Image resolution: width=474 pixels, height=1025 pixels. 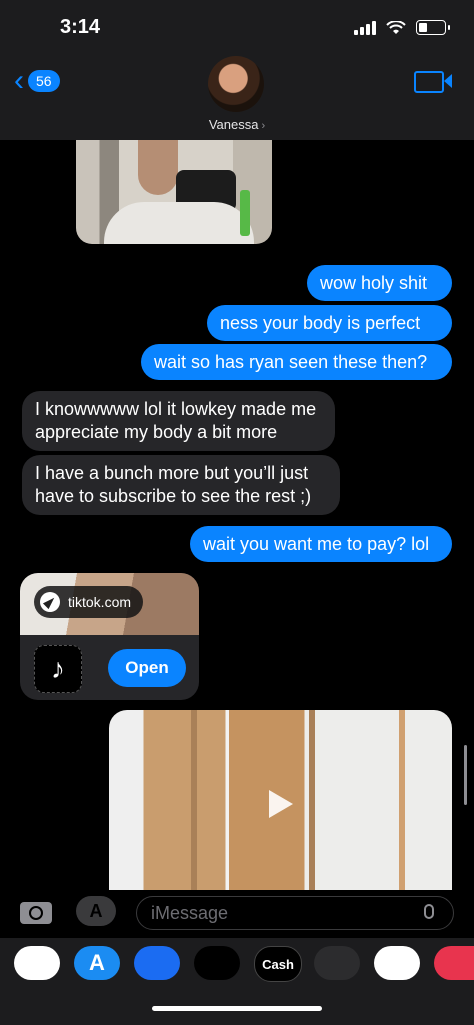 What do you see at coordinates (157, 963) in the screenshot?
I see `audio-message-app-icon` at bounding box center [157, 963].